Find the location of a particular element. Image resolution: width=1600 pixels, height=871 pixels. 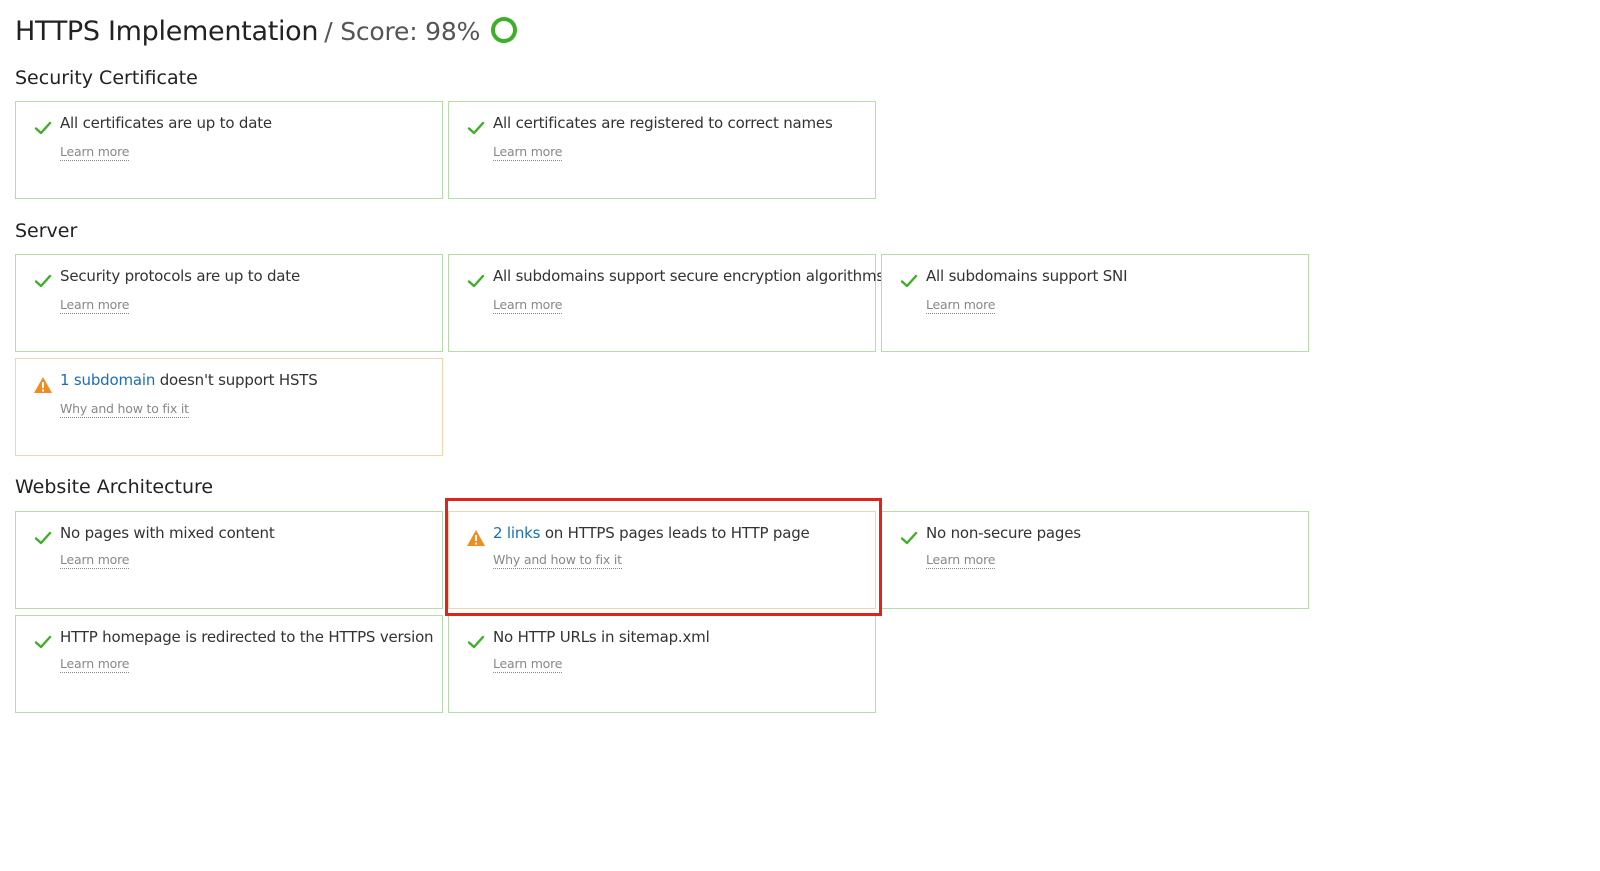

section-title-server: Server is located at coordinates (46, 231).